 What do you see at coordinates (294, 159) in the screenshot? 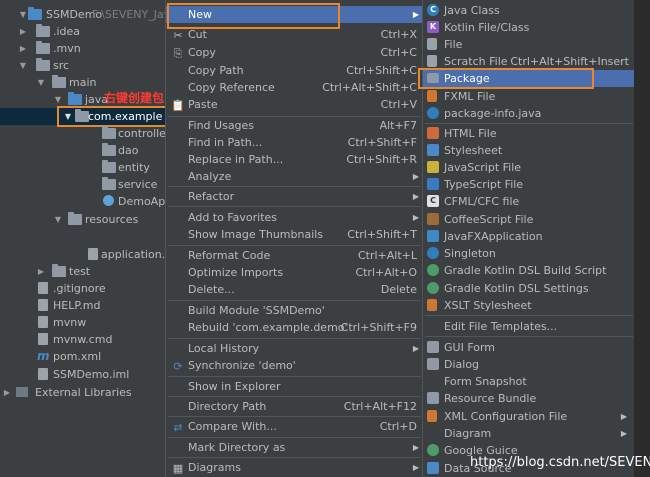
I see `menu-item-replace-in-path: Replace in Path... Ctrl+Shift+R` at bounding box center [294, 159].